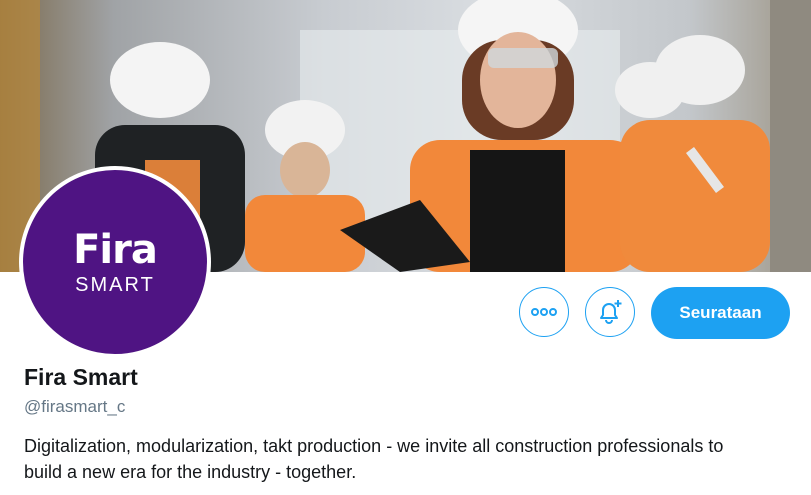 This screenshot has height=495, width=811. I want to click on following-button: Seurataan, so click(720, 313).